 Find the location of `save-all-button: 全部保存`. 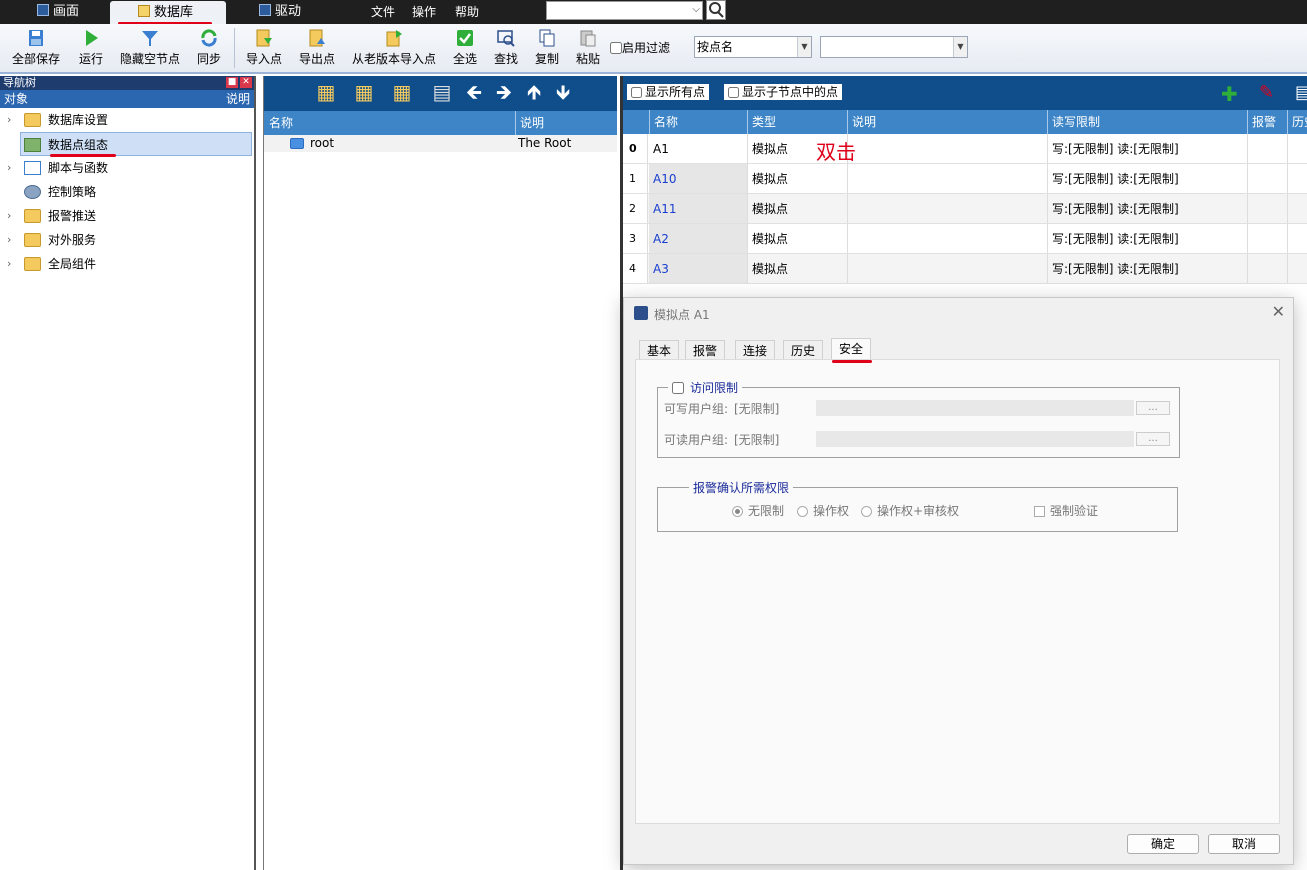

save-all-button: 全部保存 is located at coordinates (36, 47).